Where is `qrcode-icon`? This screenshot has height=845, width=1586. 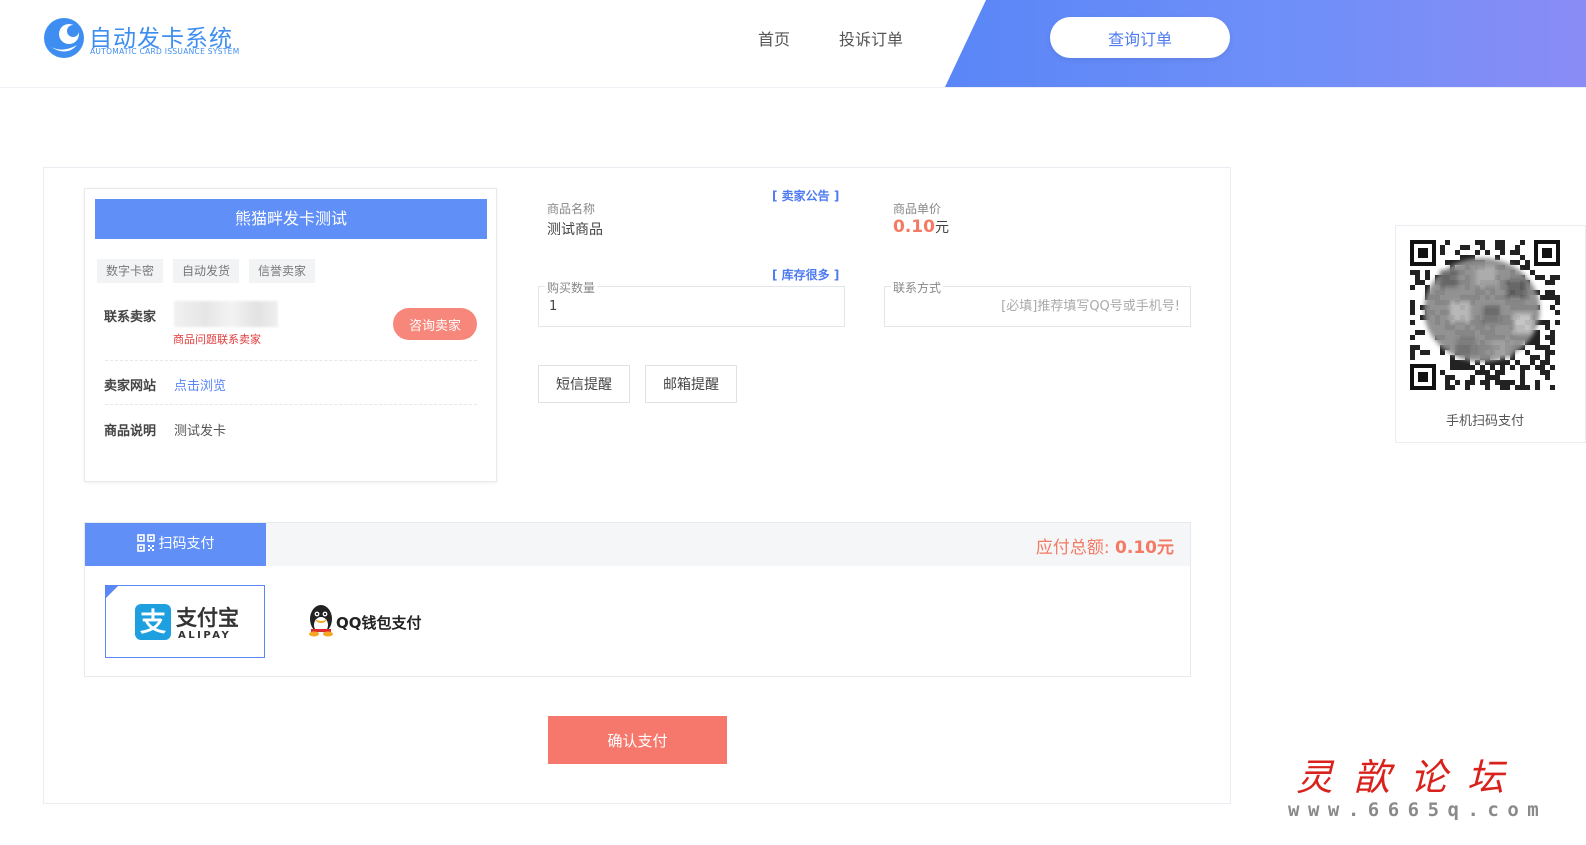 qrcode-icon is located at coordinates (145, 543).